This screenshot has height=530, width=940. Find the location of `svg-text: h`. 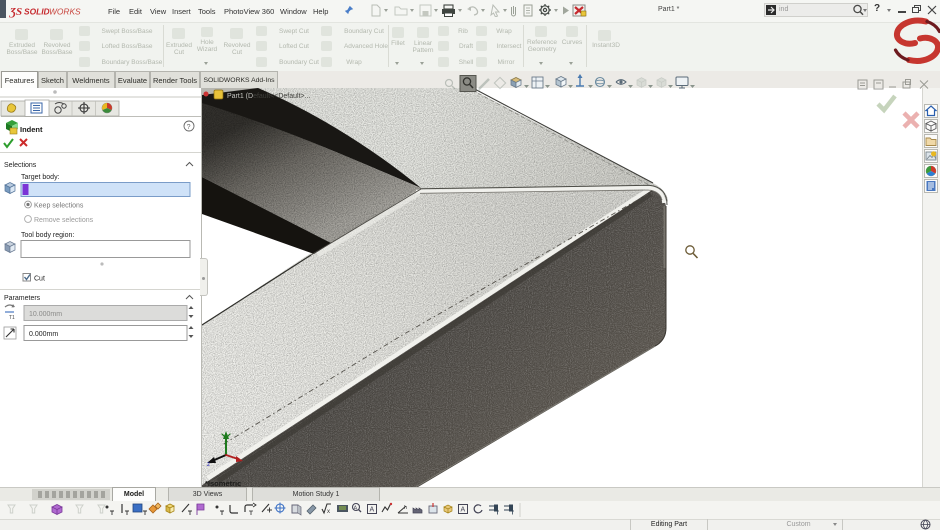

svg-text: h is located at coordinates (405, 508).